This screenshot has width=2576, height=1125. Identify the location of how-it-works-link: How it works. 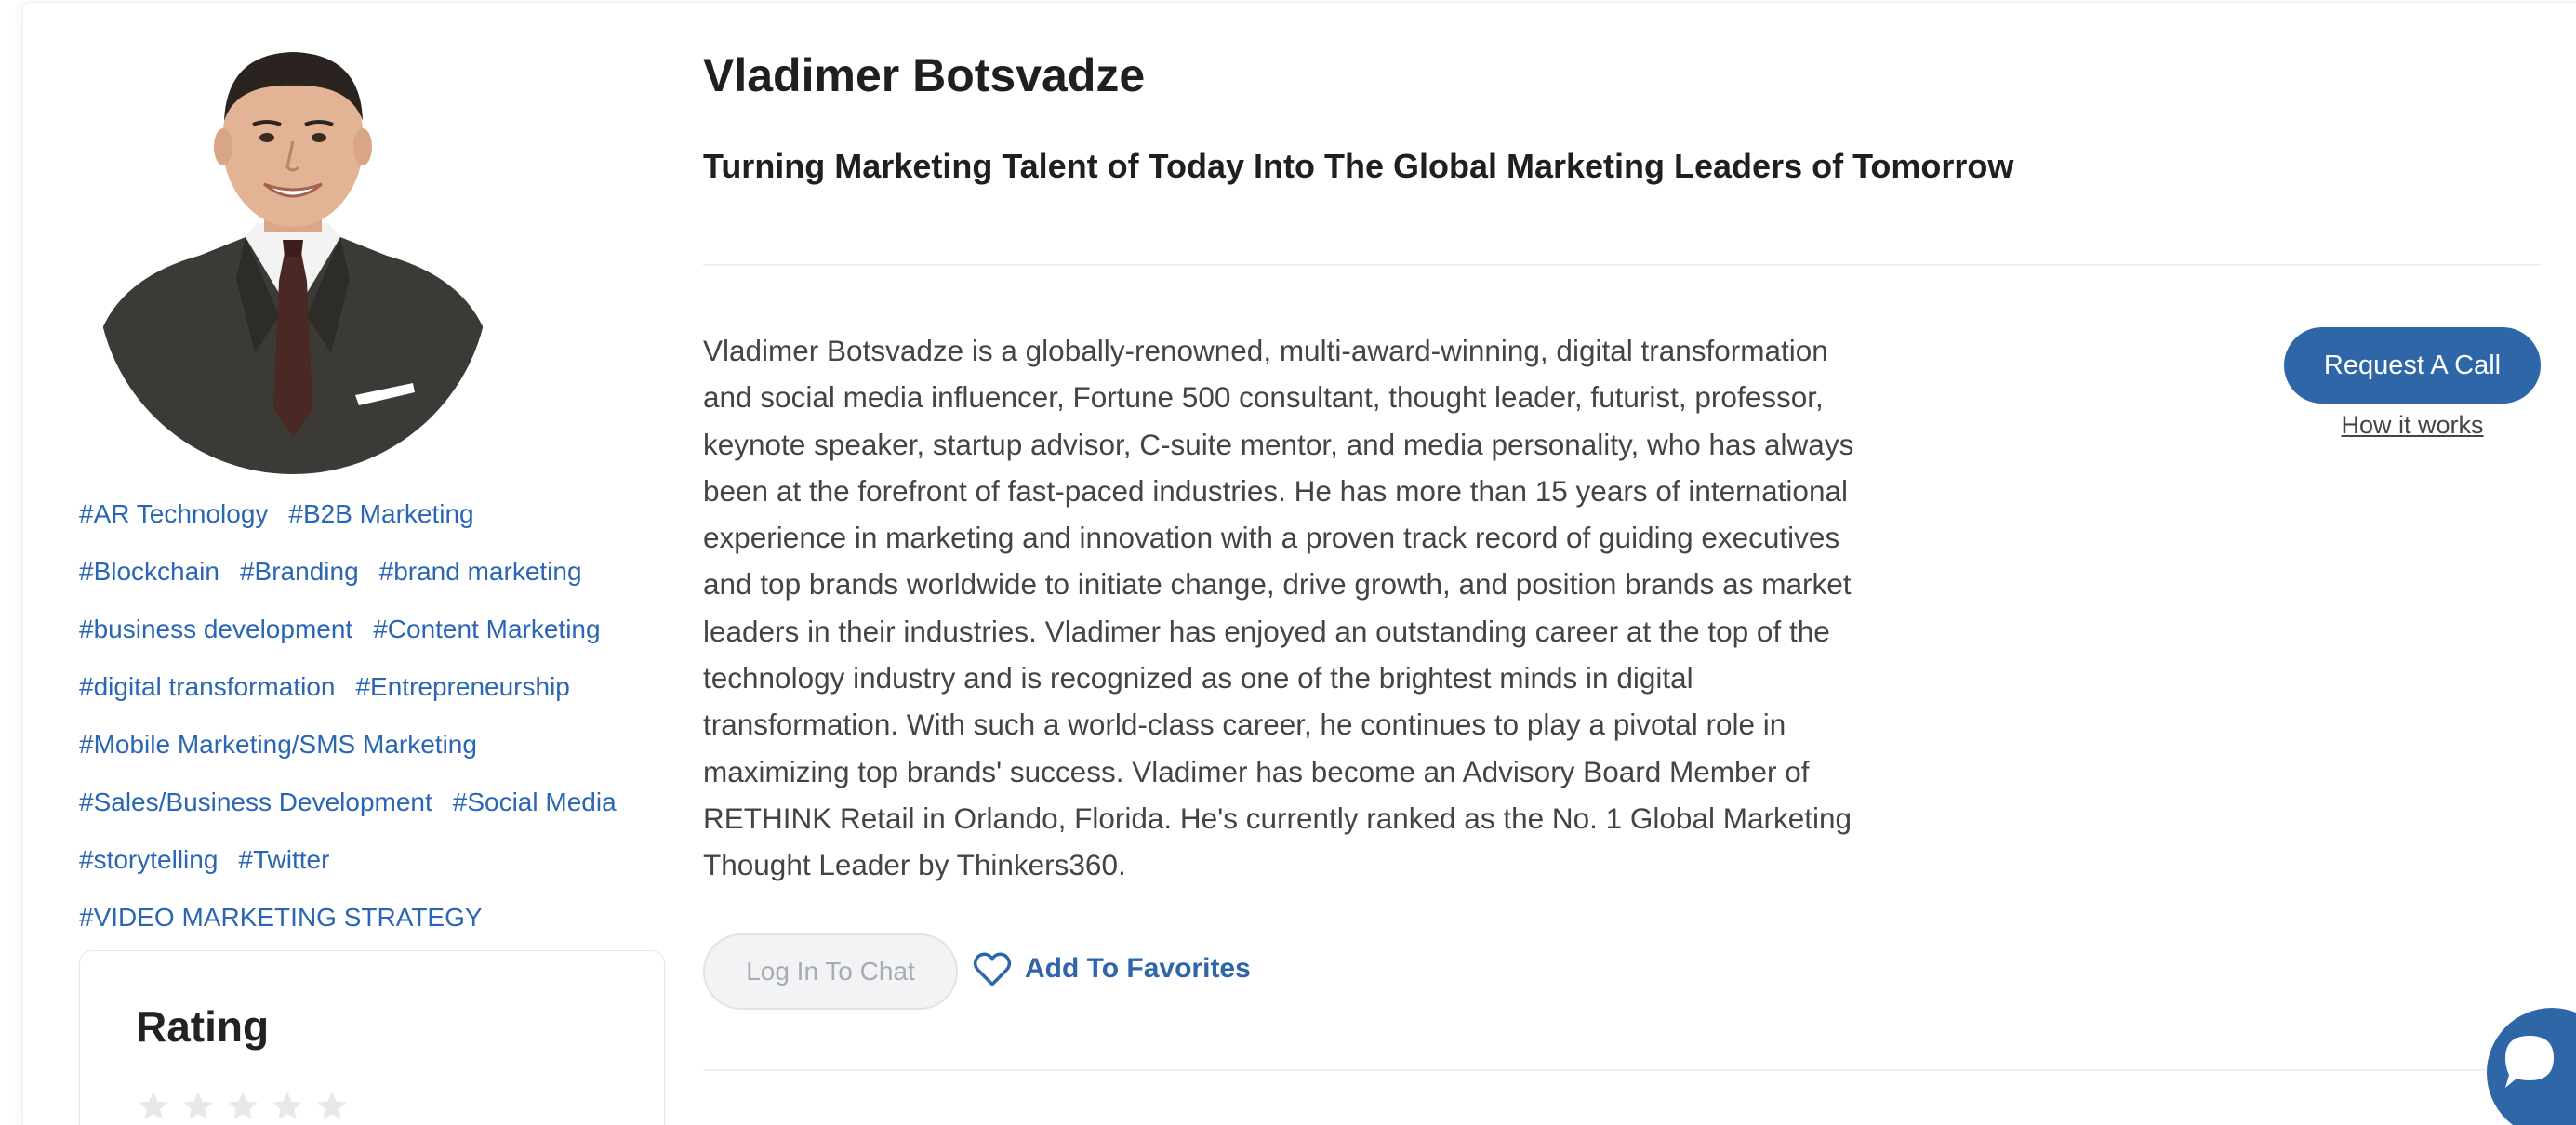
(2412, 425).